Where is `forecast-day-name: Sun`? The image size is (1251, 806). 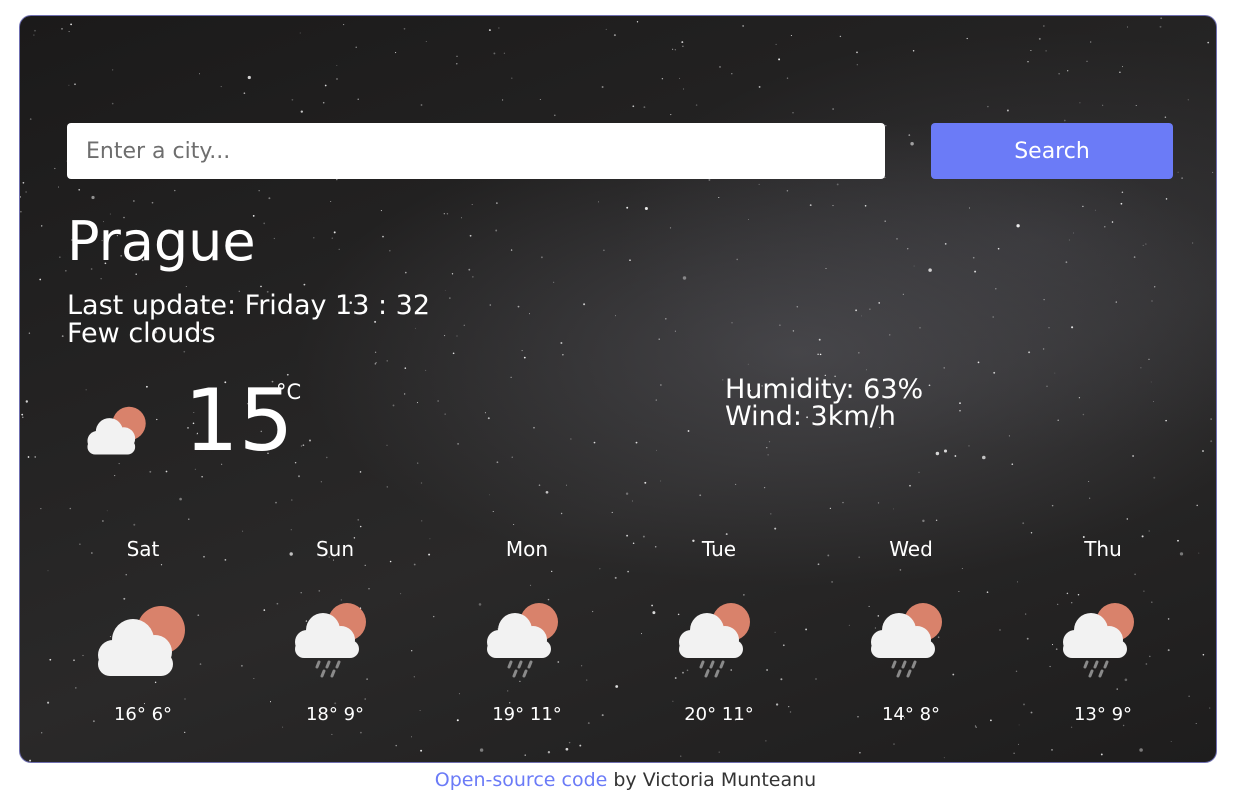
forecast-day-name: Sun is located at coordinates (335, 549).